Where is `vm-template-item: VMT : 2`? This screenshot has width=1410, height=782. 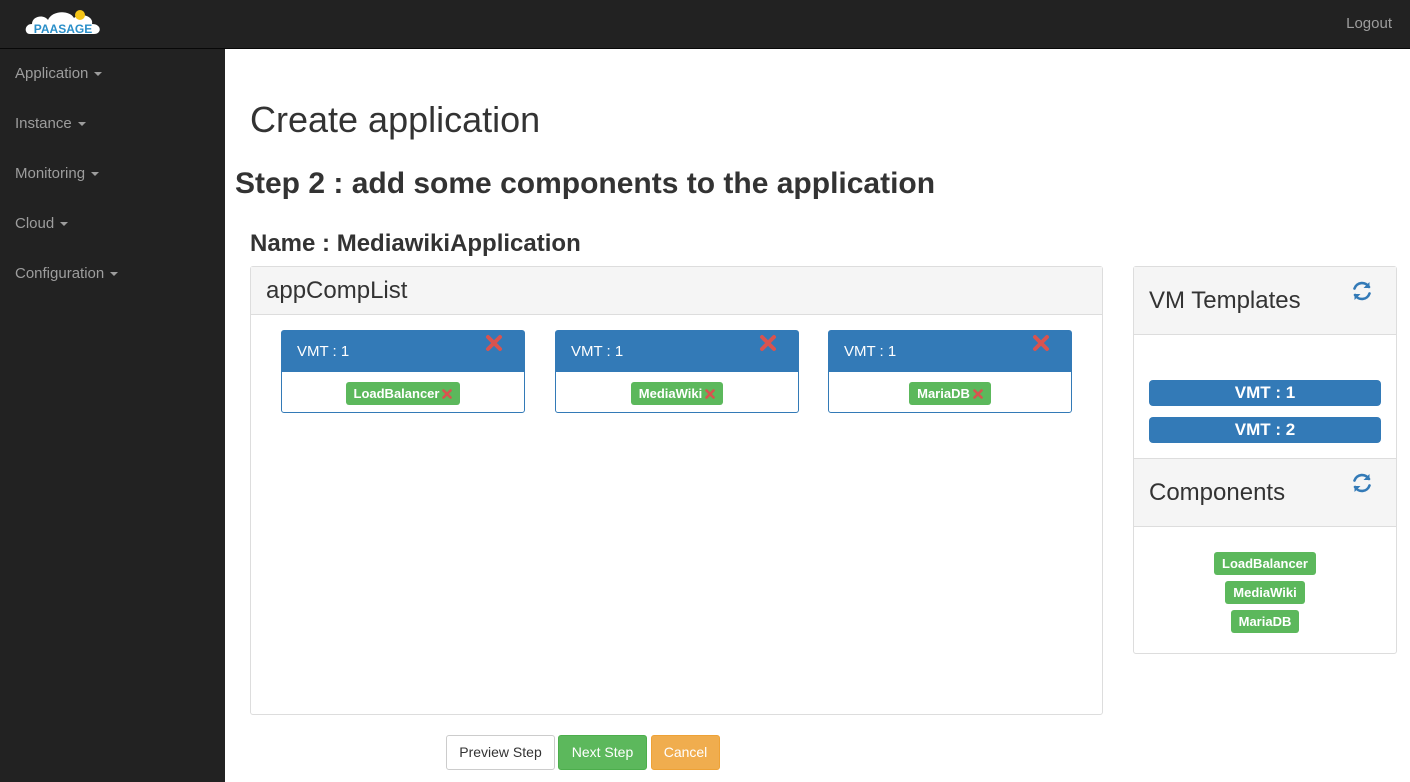
vm-template-item: VMT : 2 is located at coordinates (1265, 430).